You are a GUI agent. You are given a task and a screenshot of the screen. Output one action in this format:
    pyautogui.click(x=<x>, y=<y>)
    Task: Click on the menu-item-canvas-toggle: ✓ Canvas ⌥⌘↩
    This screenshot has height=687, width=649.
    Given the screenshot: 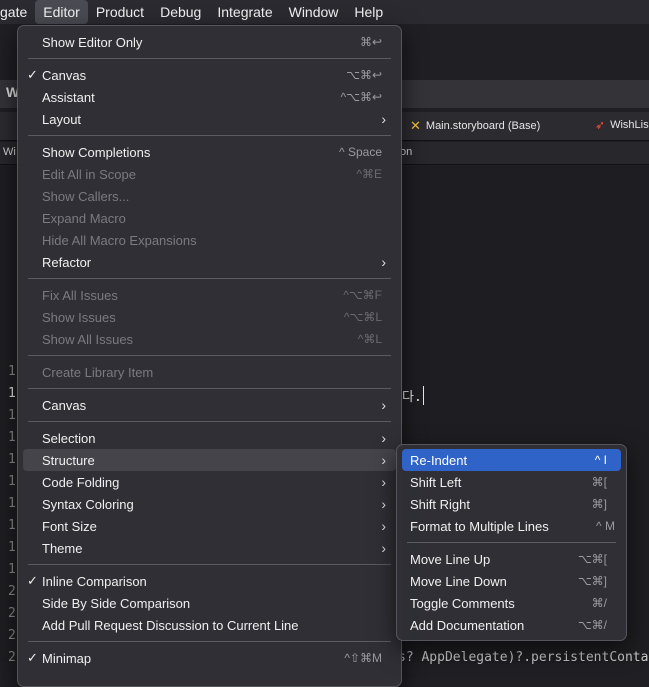 What is the action you would take?
    pyautogui.click(x=209, y=75)
    